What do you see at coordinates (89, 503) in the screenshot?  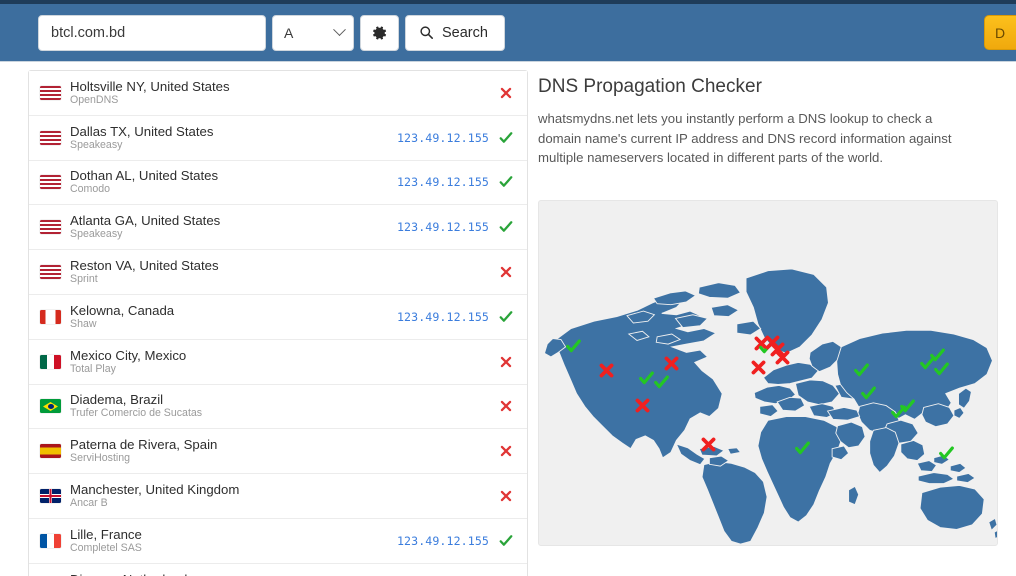 I see `server-isp: Ancar B` at bounding box center [89, 503].